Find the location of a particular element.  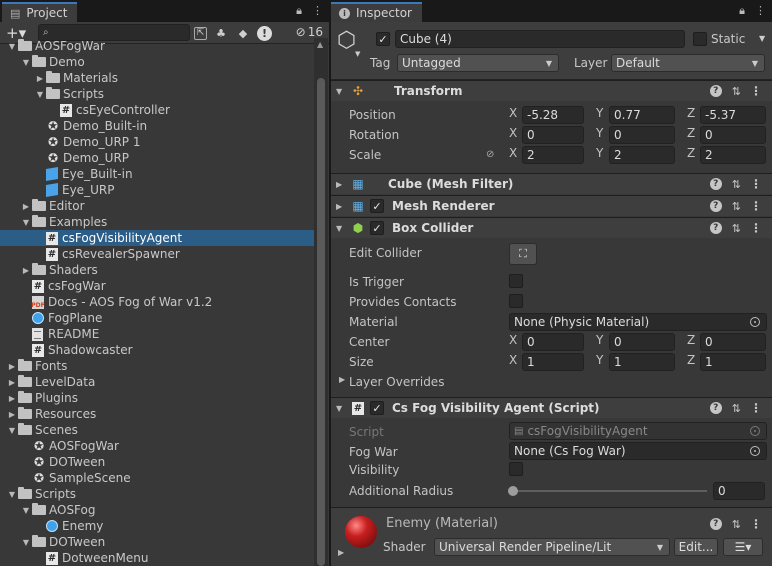

visibility-checkbox is located at coordinates (516, 469).